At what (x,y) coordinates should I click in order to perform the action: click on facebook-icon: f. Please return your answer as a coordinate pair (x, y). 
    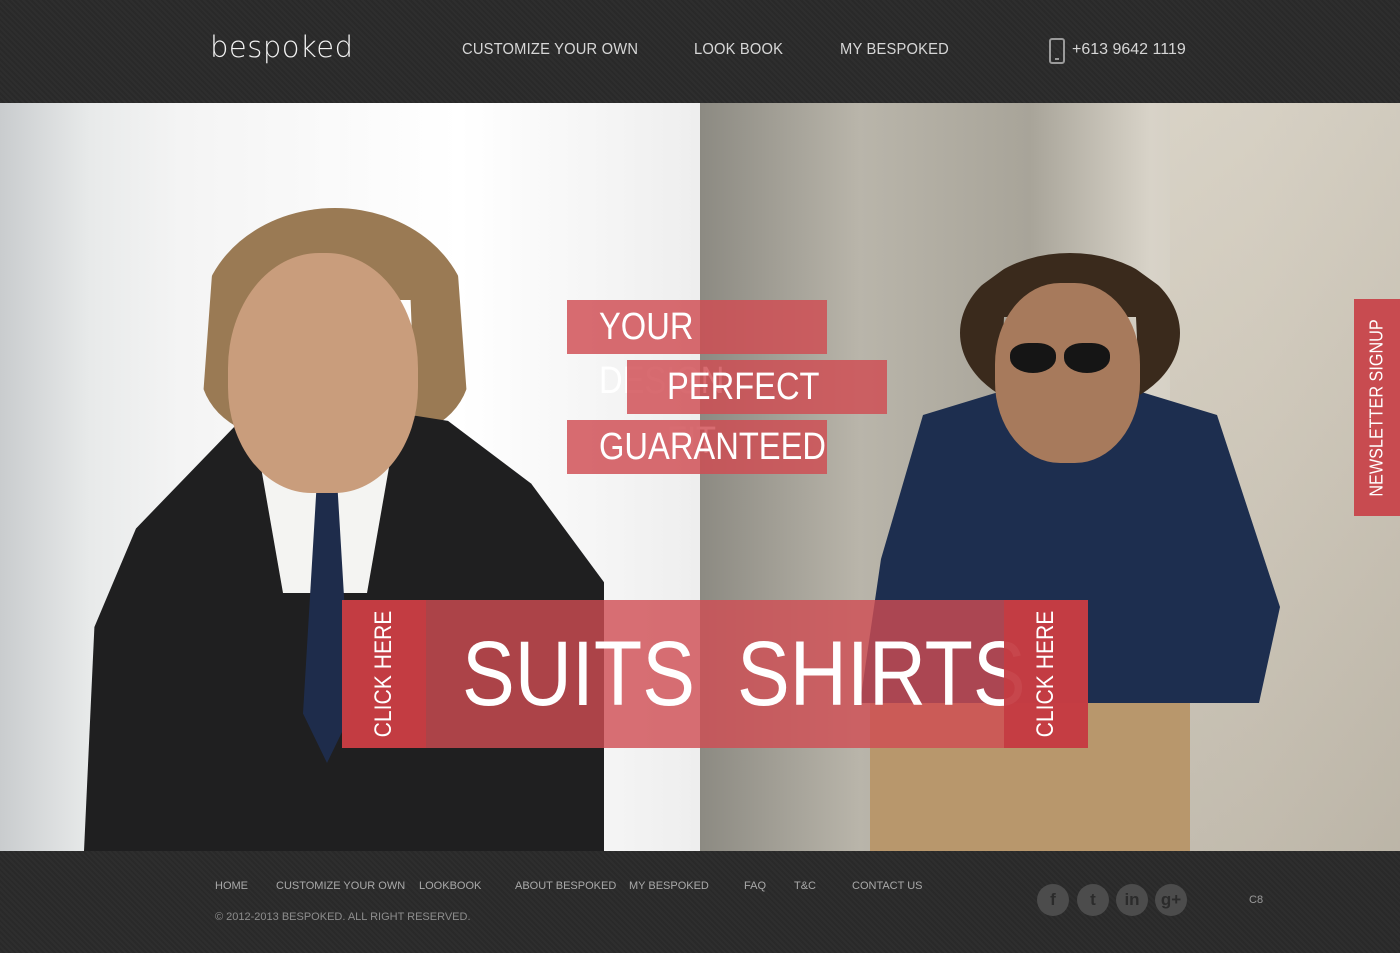
    Looking at the image, I should click on (1053, 900).